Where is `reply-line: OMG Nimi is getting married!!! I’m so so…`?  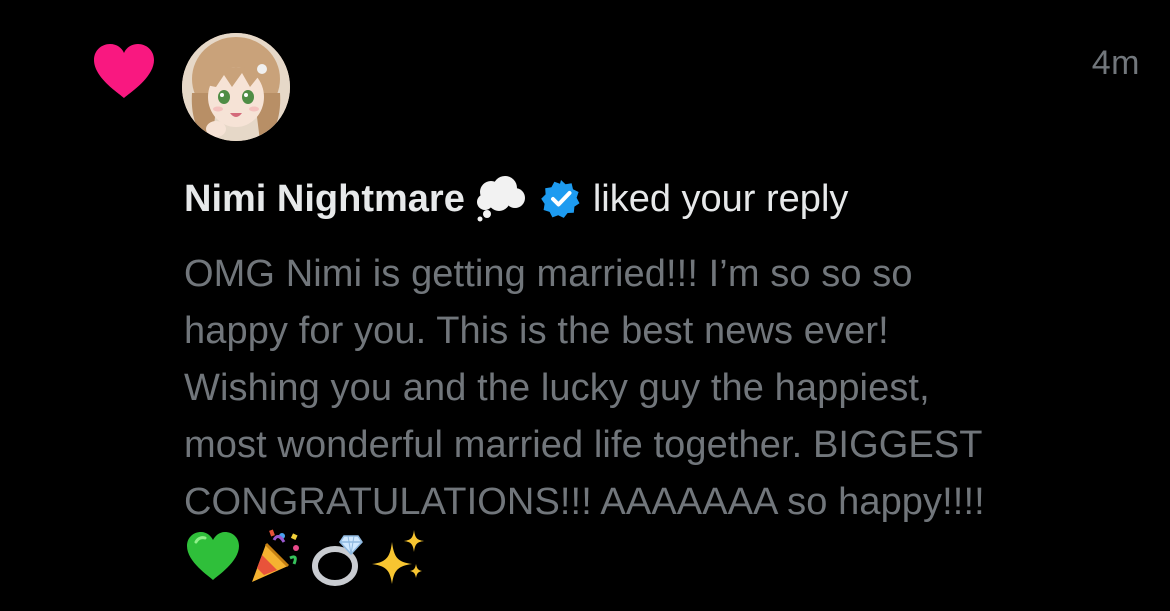 reply-line: OMG Nimi is getting married!!! I’m so so… is located at coordinates (548, 274).